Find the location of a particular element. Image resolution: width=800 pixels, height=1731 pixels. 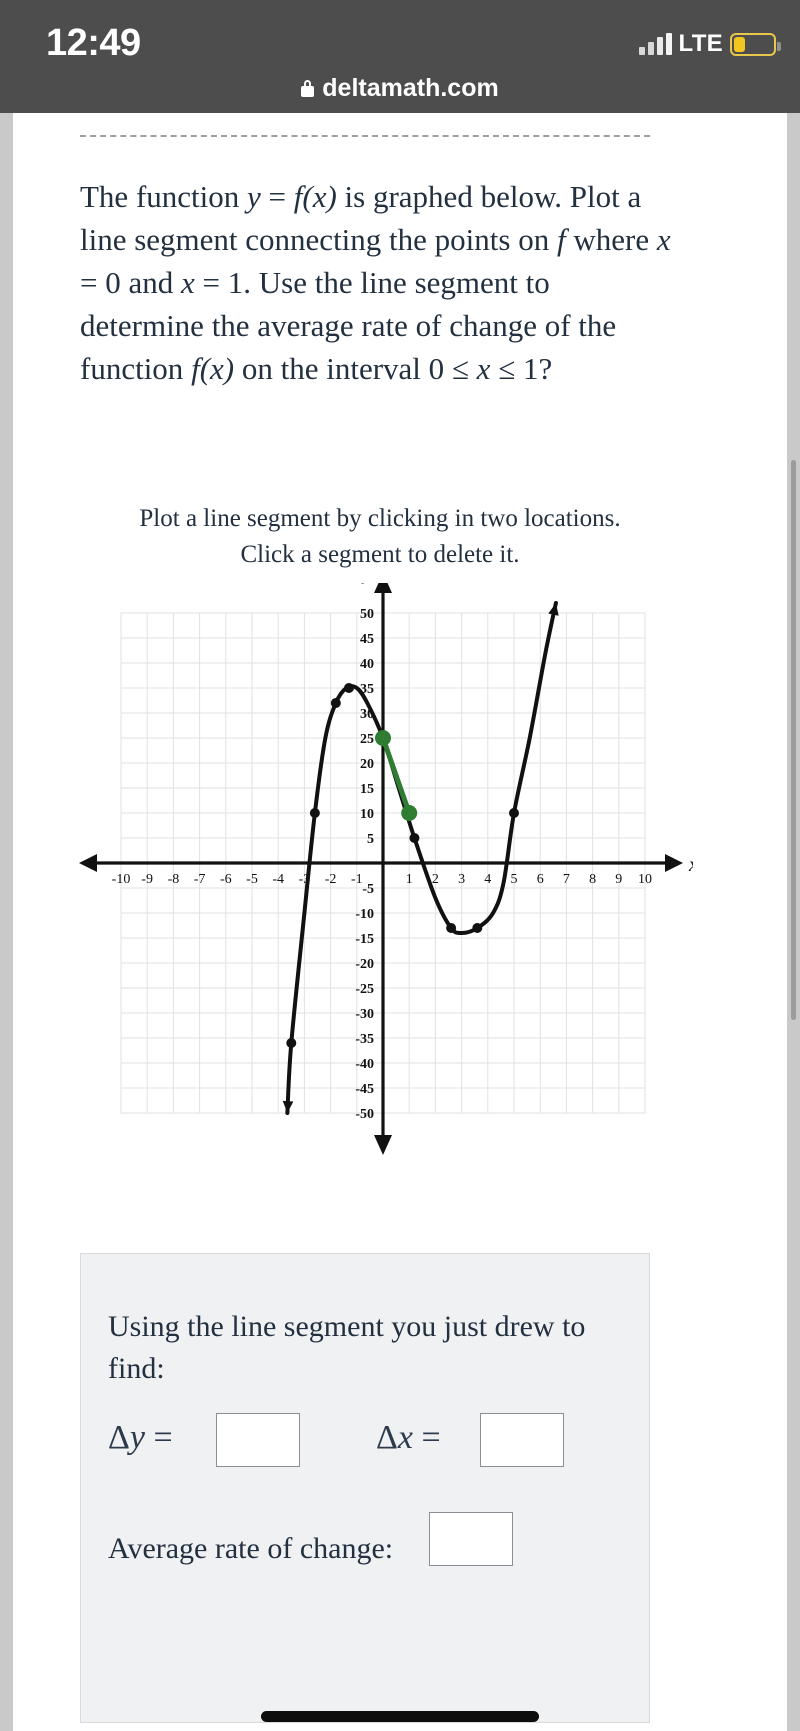

plot-instruction-line-2: Click a segment to delete it. is located at coordinates (380, 554).